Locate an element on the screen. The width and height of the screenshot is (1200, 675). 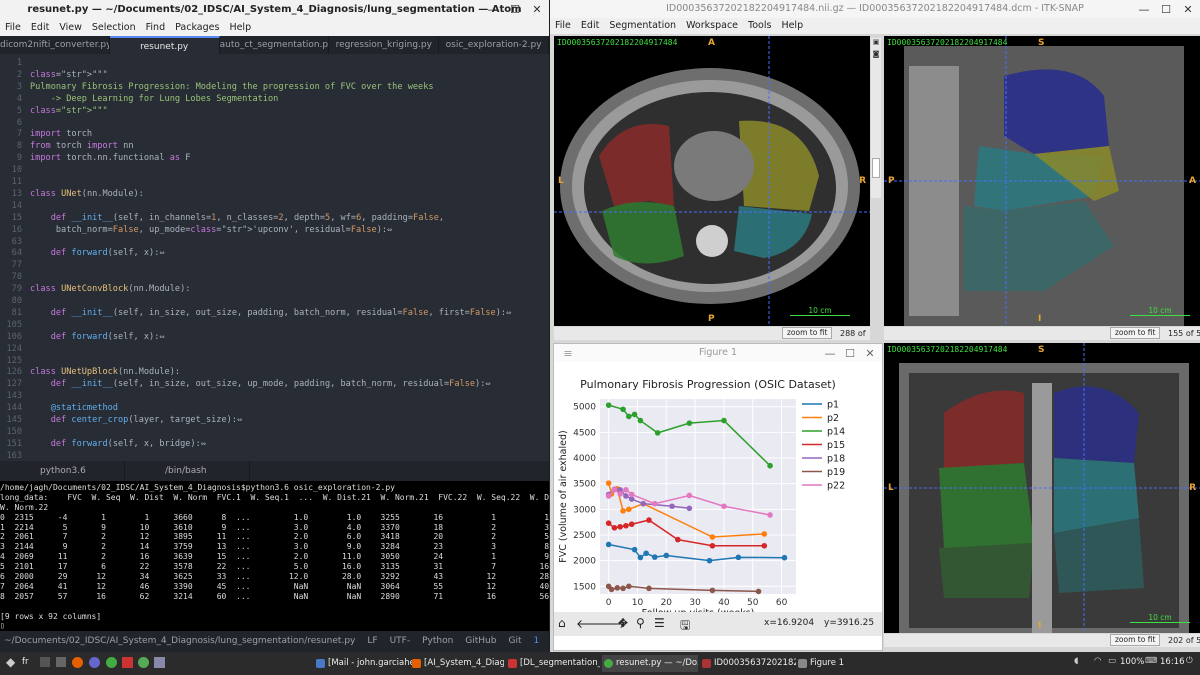
pan-icon: ✥ is located at coordinates (623, 623).